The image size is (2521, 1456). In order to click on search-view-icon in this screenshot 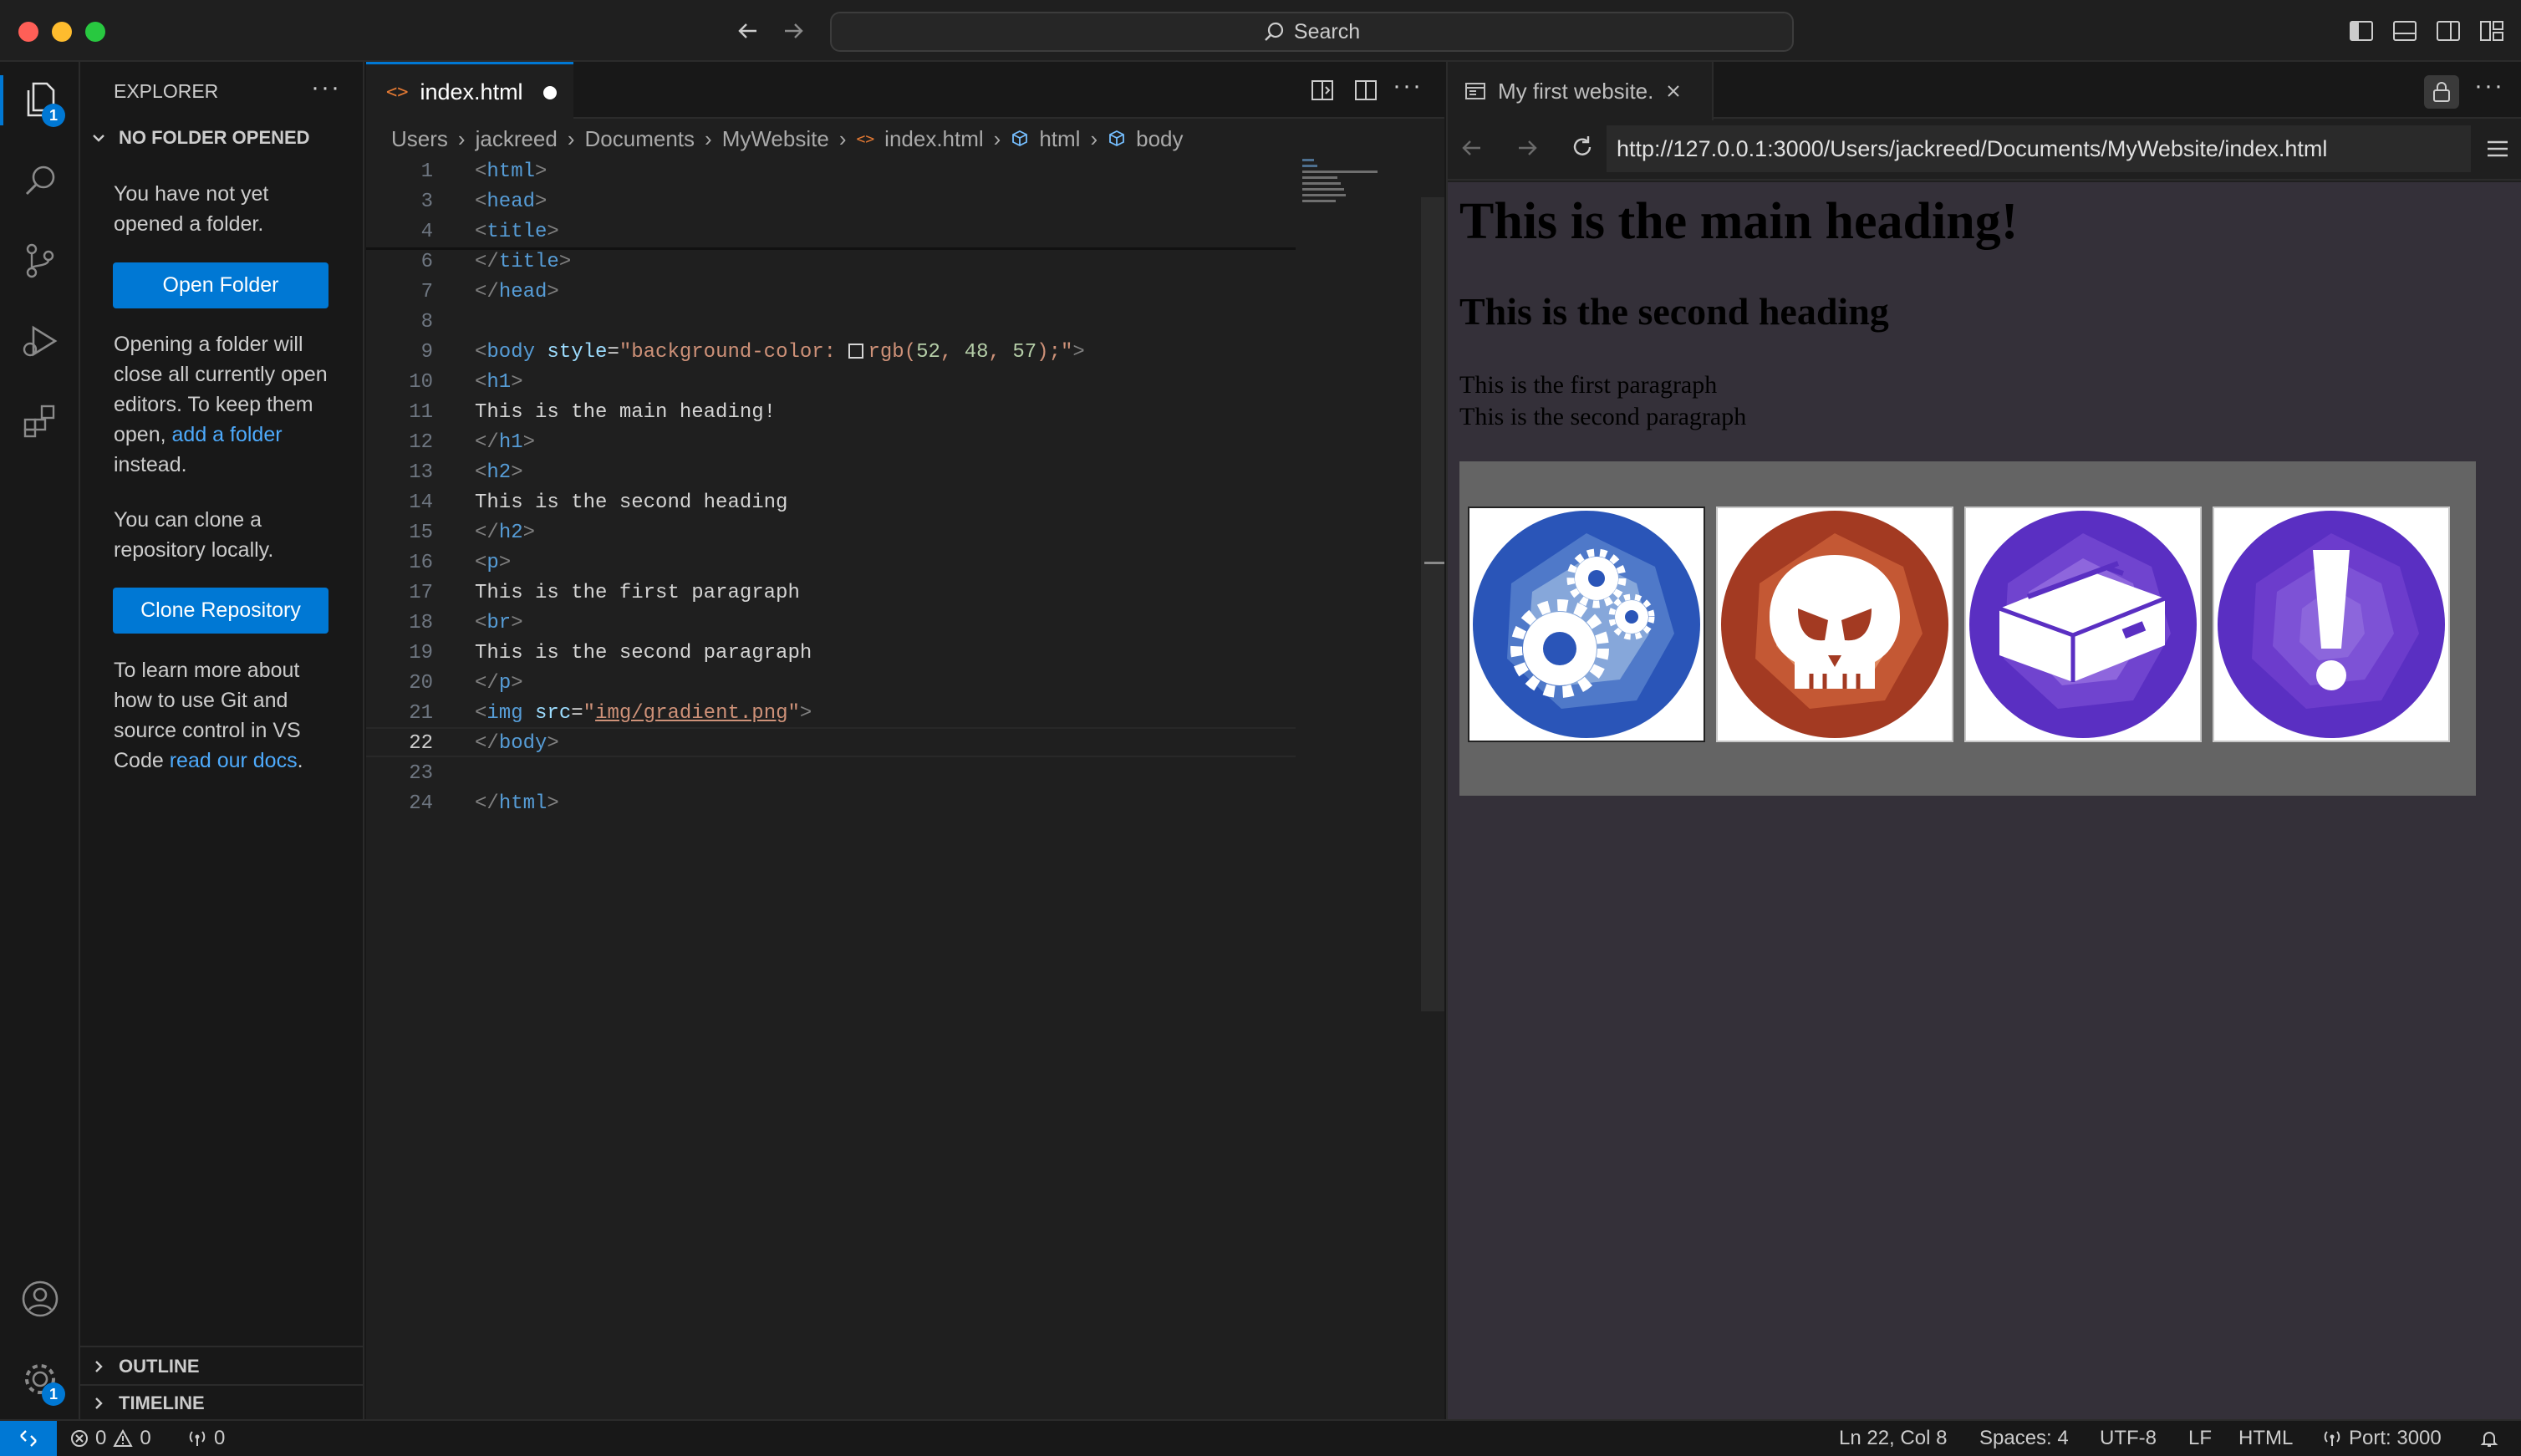, I will do `click(40, 180)`.